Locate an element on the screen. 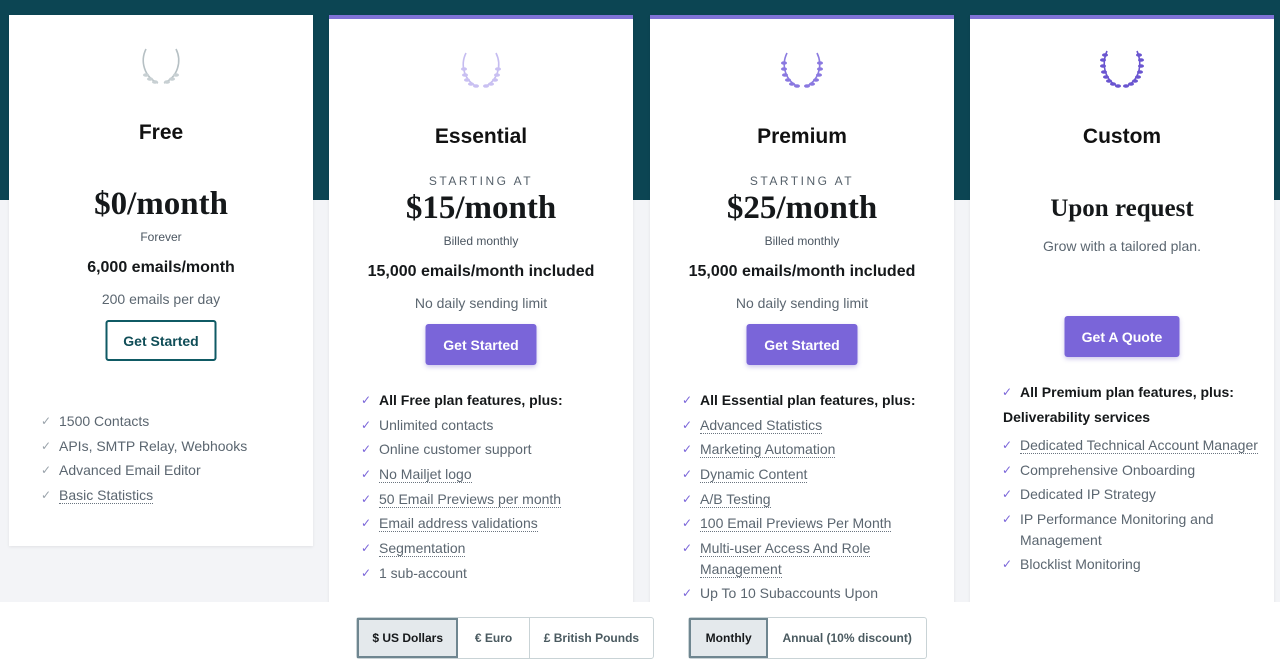  currency-option-gbp: £ British Pounds is located at coordinates (591, 638).